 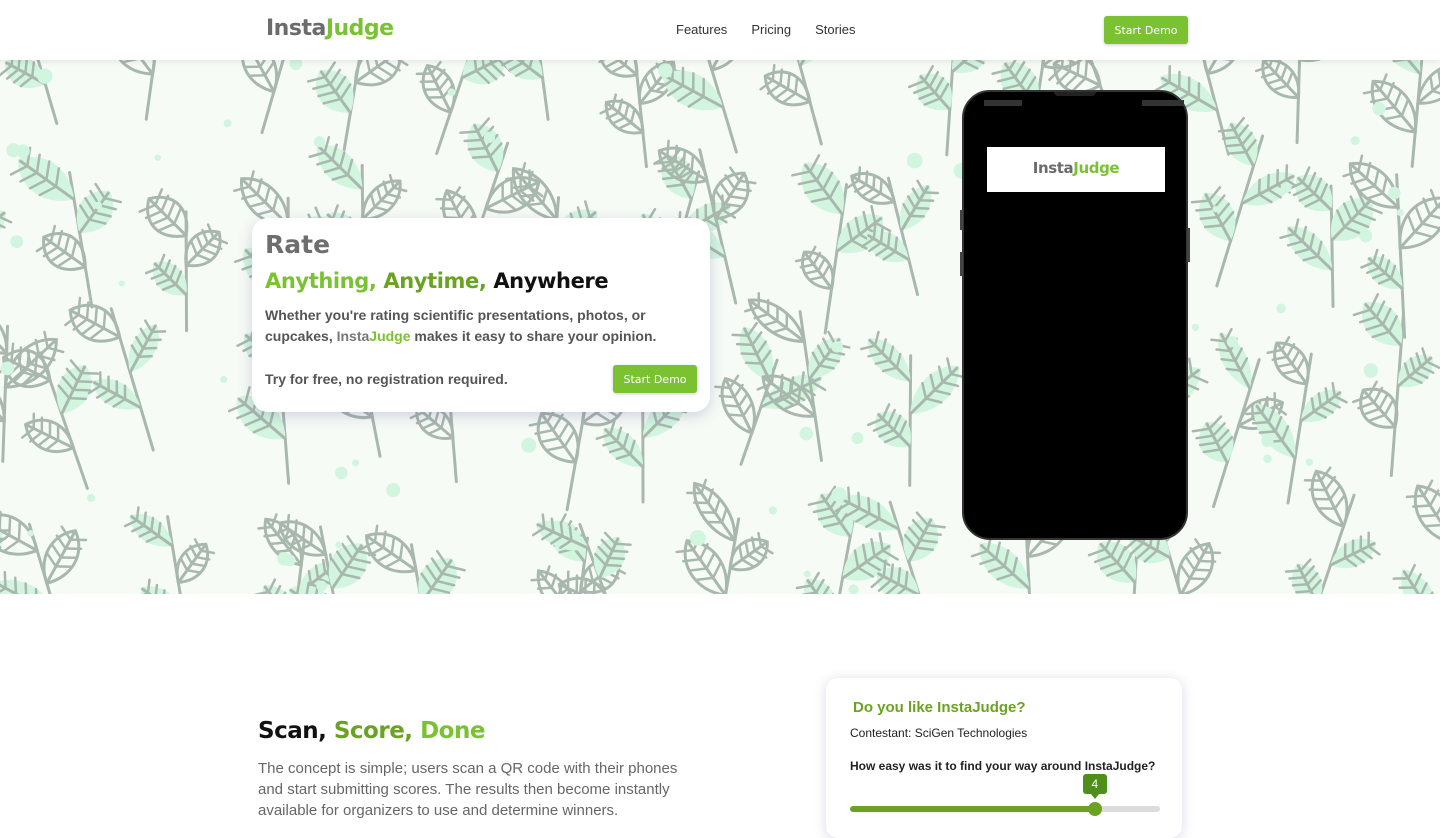 What do you see at coordinates (701, 29) in the screenshot?
I see `nav-features: Features` at bounding box center [701, 29].